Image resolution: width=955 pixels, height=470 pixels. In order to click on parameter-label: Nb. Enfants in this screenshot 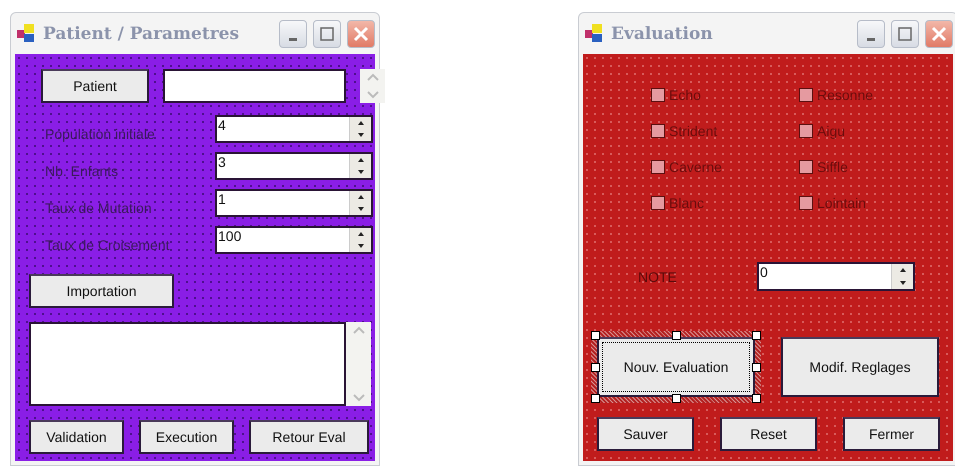, I will do `click(82, 170)`.